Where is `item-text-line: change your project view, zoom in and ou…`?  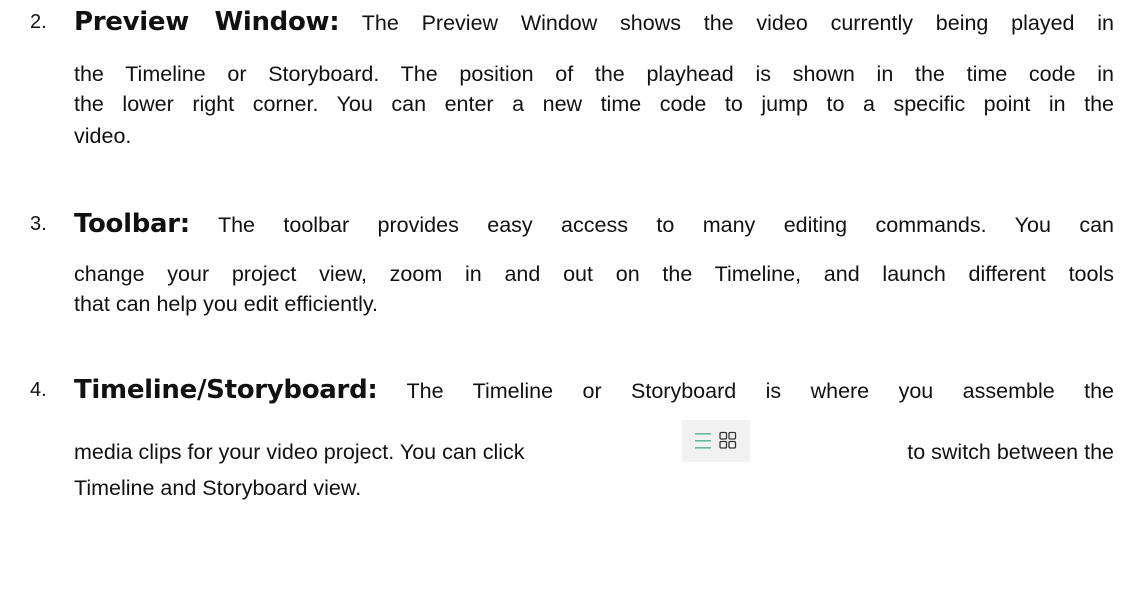 item-text-line: change your project view, zoom in and ou… is located at coordinates (594, 274).